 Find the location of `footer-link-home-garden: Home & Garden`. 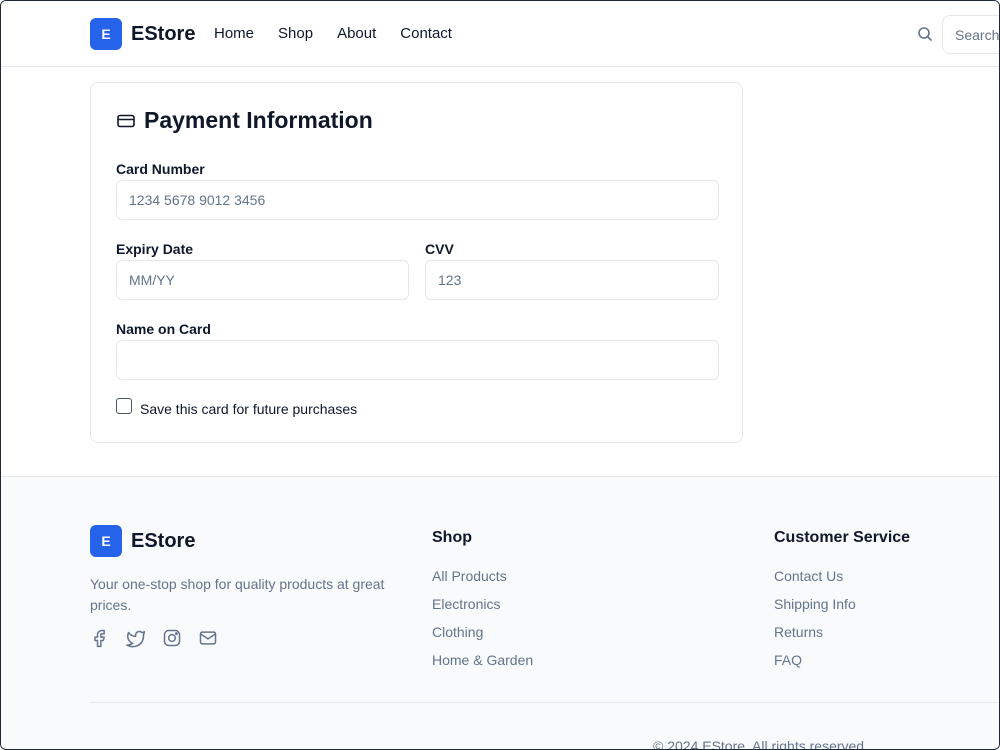

footer-link-home-garden: Home & Garden is located at coordinates (482, 660).